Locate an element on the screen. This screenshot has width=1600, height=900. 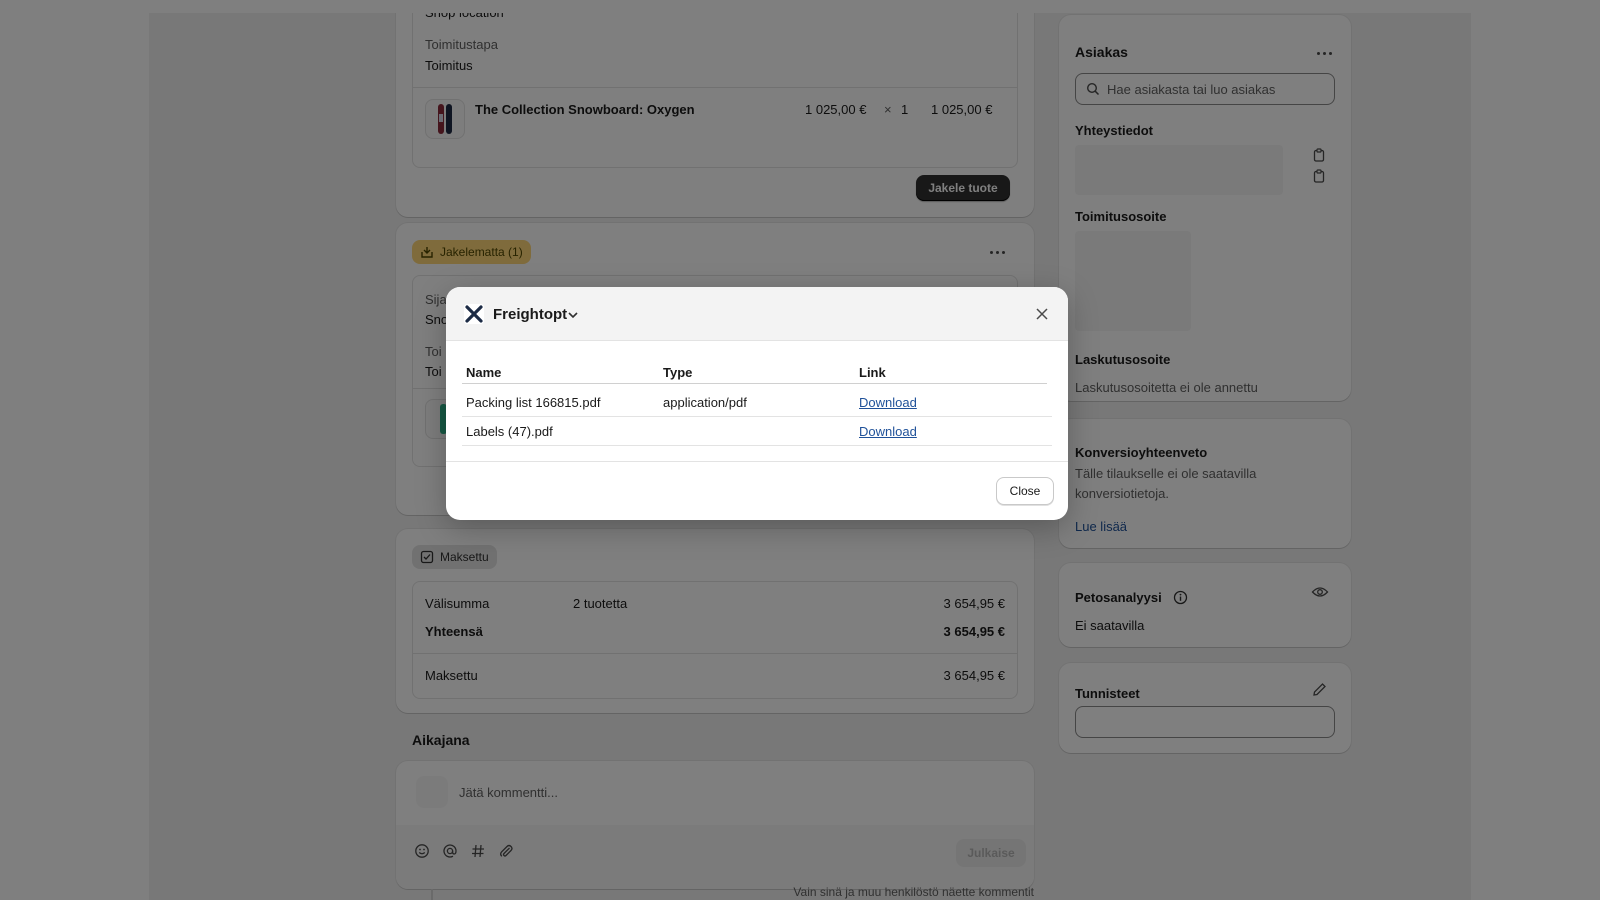
column-header-name: Name is located at coordinates (484, 372).